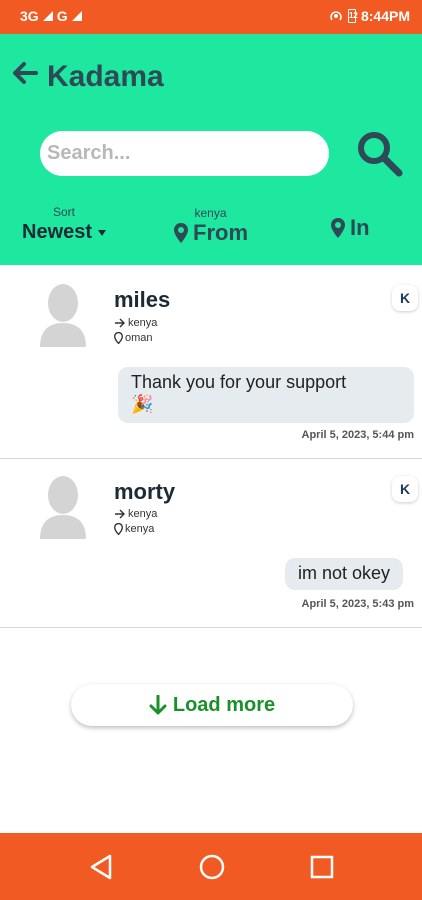 The width and height of the screenshot is (422, 900). I want to click on from-value: From, so click(220, 232).